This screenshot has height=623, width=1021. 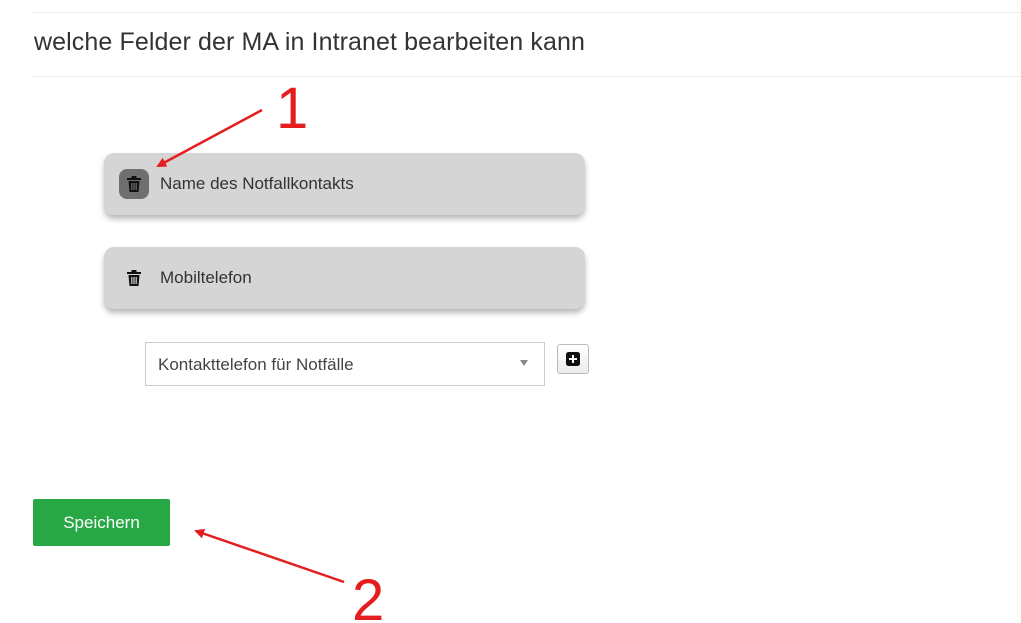 I want to click on top-divider, so click(x=526, y=12).